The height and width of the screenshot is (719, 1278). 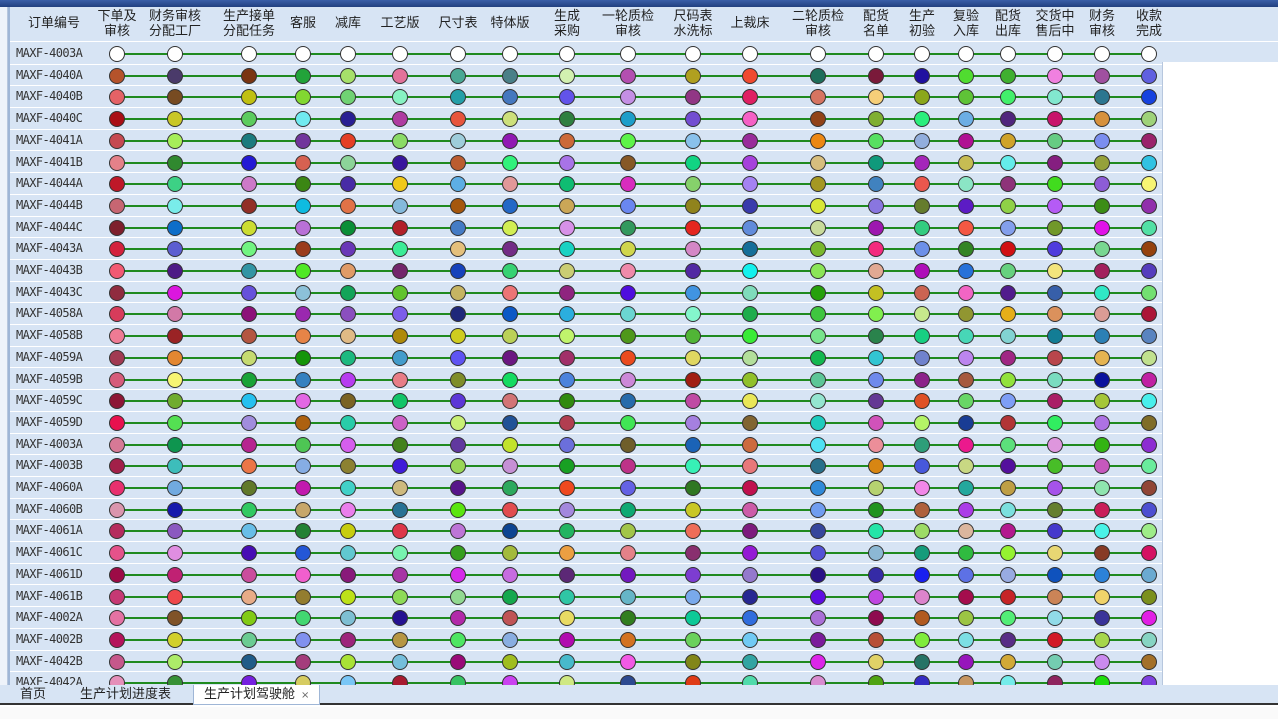 I want to click on close-tab-icon: ×, so click(x=305, y=695).